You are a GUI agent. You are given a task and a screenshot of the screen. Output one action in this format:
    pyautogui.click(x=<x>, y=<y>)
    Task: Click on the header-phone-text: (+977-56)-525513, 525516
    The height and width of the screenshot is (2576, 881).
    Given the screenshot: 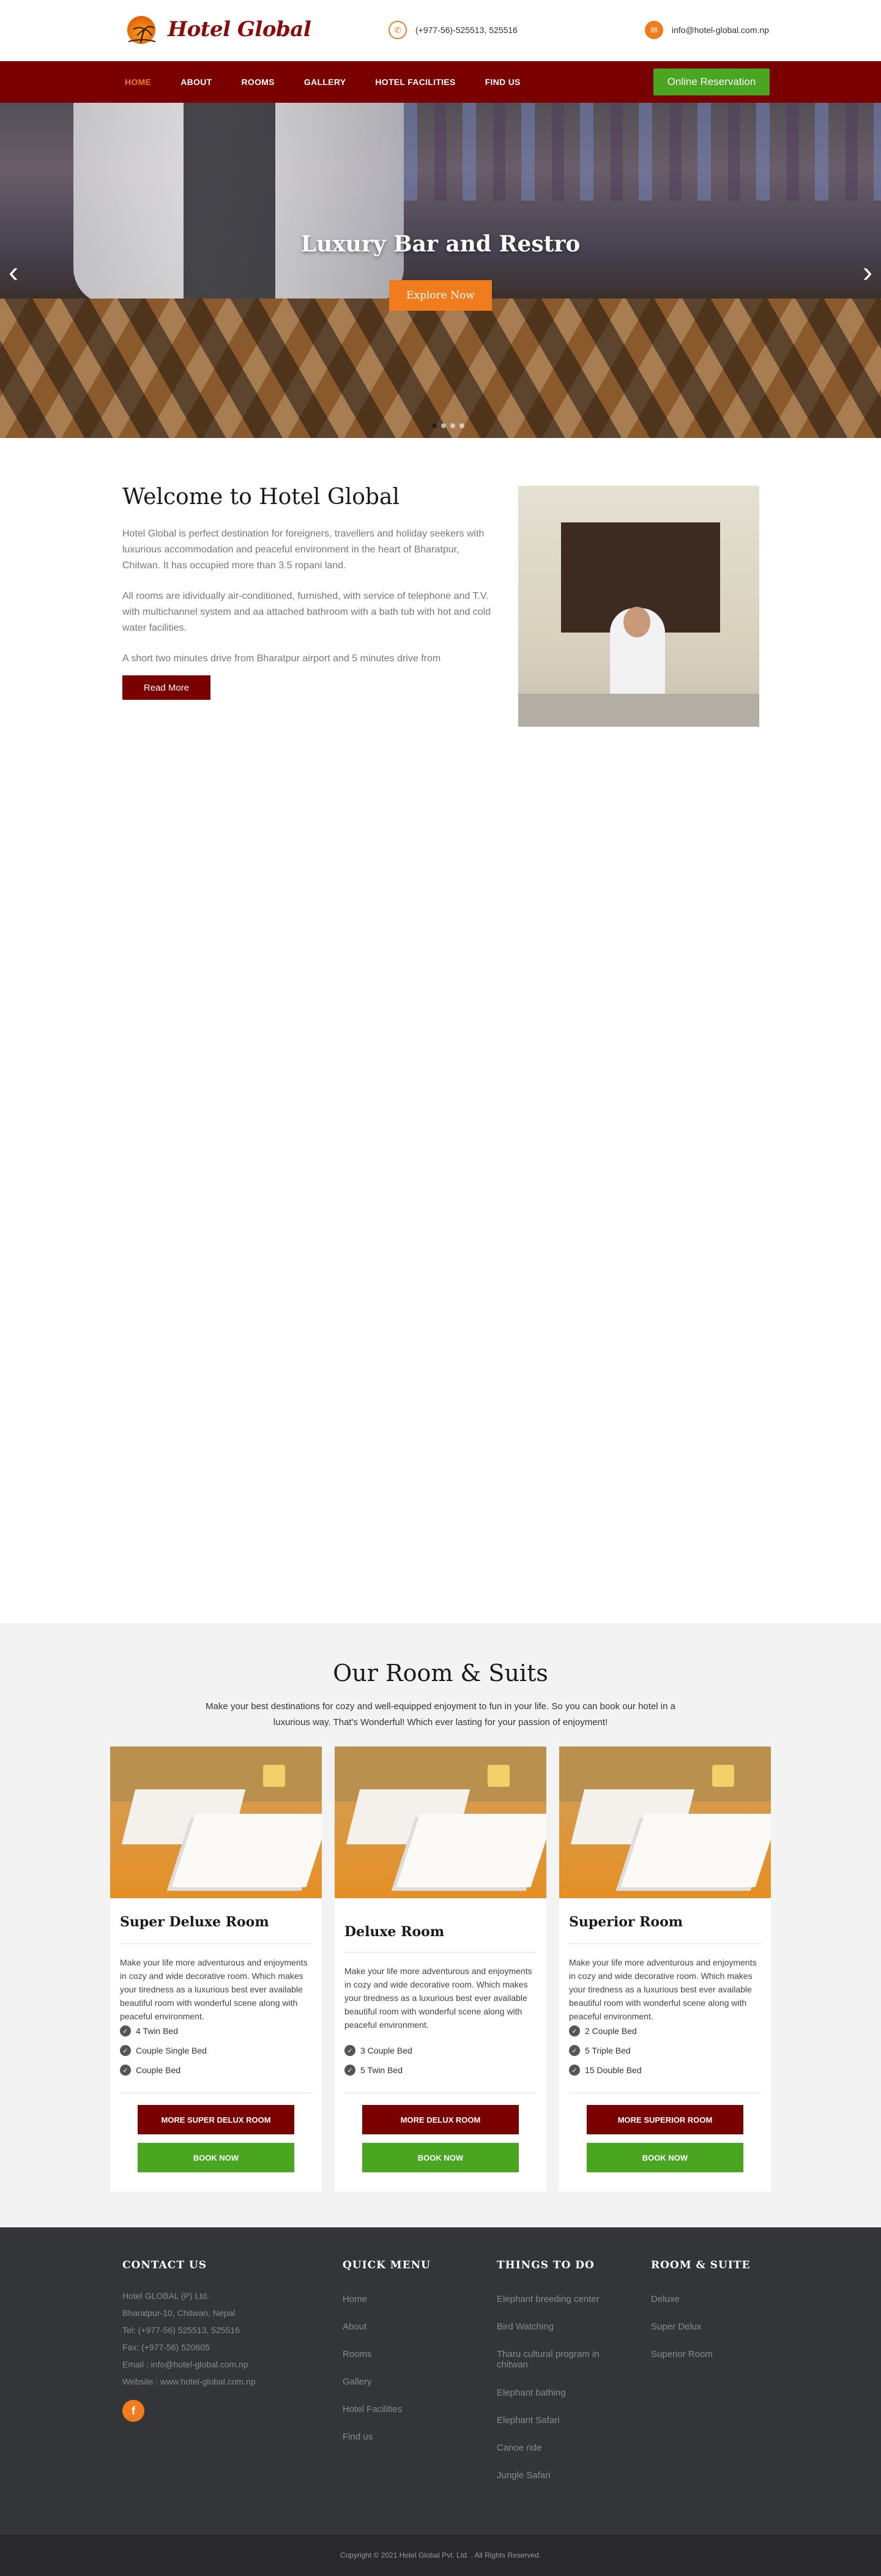 What is the action you would take?
    pyautogui.click(x=466, y=30)
    